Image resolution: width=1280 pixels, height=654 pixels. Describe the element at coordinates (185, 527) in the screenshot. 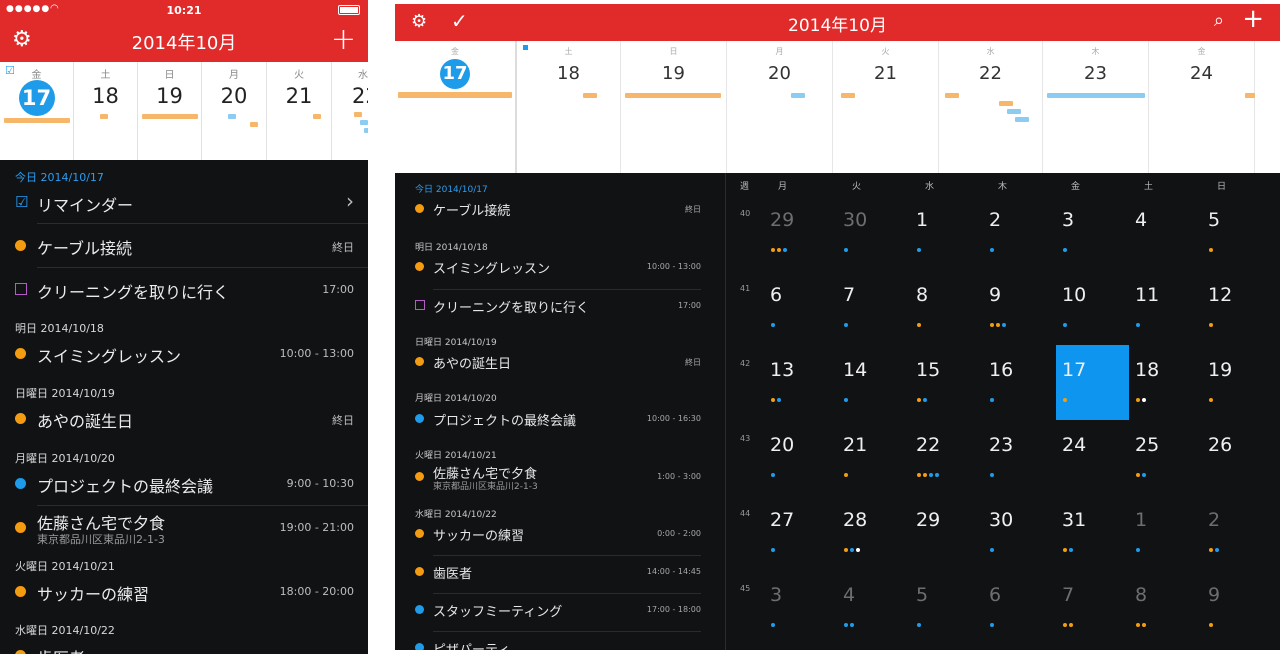

I see `list-item: 佐藤さん宅で夕食 東京都品川区東品川2-1-3 19:00 - 21:00` at that location.